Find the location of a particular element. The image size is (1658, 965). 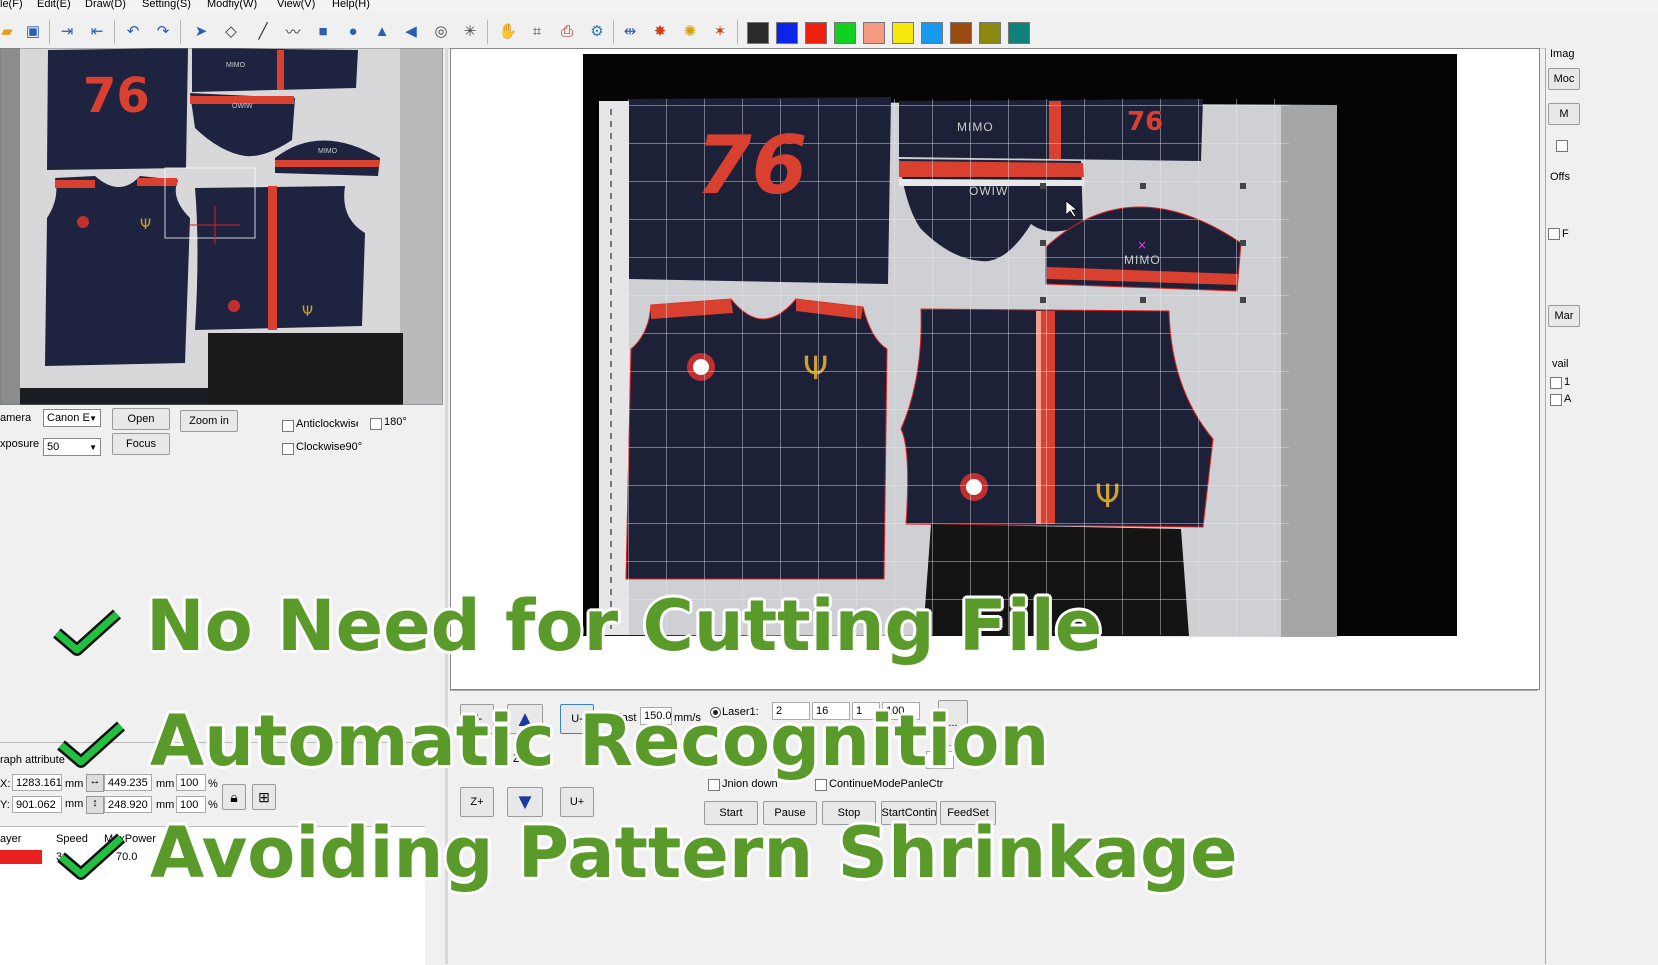

height-field: 248.920 is located at coordinates (128, 804).